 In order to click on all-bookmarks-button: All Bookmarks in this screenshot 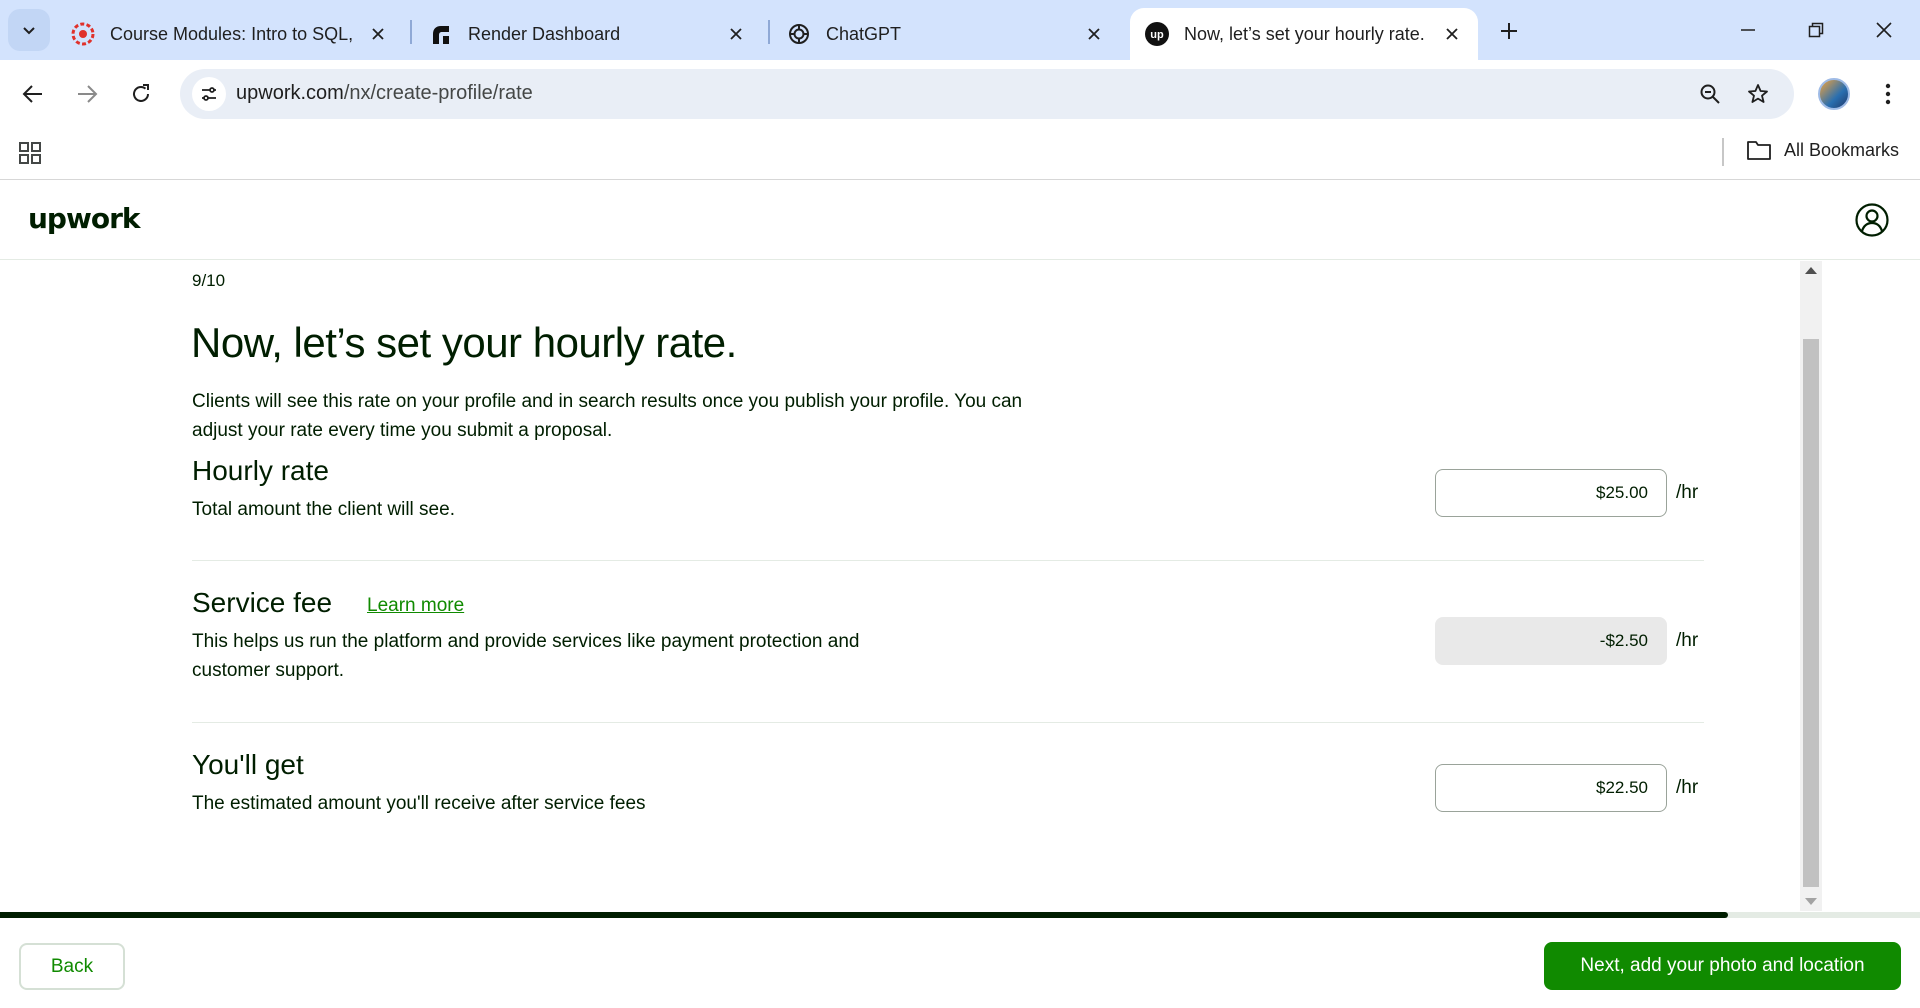, I will do `click(1822, 150)`.